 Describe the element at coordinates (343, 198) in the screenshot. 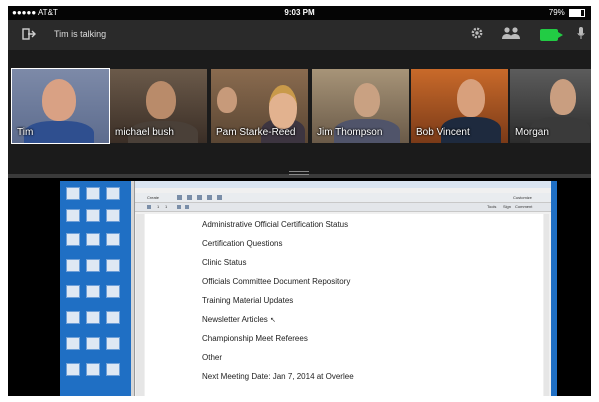

I see `reader-toolbar: Create Customize` at that location.